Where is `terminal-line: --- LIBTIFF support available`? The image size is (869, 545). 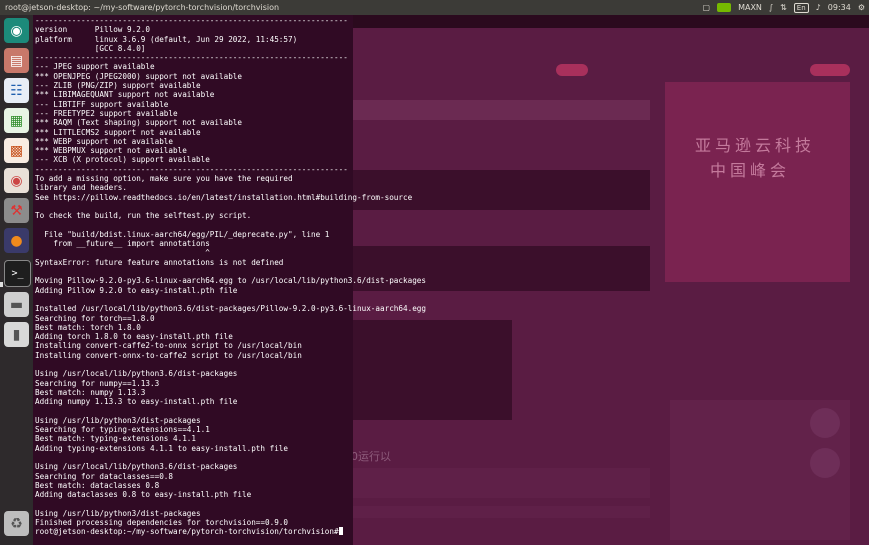 terminal-line: --- LIBTIFF support available is located at coordinates (102, 104).